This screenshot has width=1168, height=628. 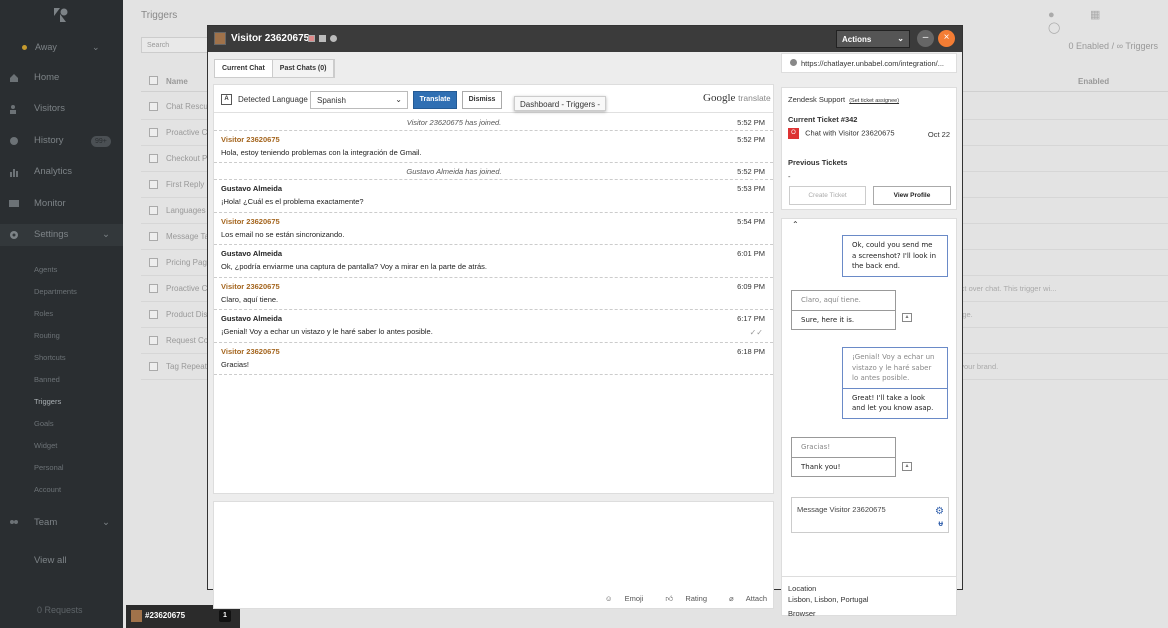 What do you see at coordinates (619, 598) in the screenshot?
I see `emoji-button: ☺ Emoji` at bounding box center [619, 598].